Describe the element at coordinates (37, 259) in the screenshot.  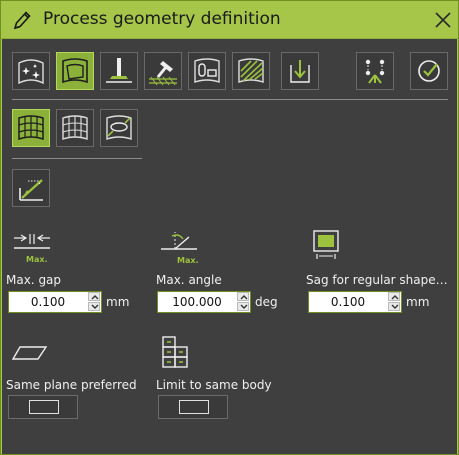
I see `max-gap-icon-text: Max.` at that location.